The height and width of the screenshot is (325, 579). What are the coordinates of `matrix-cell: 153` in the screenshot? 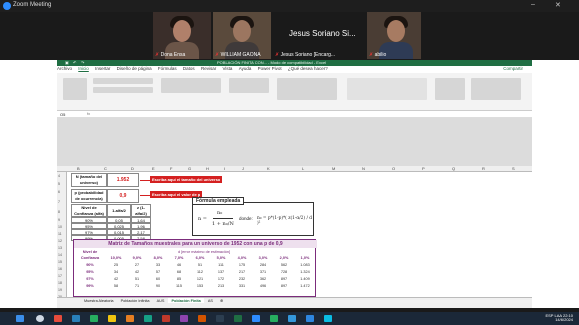 It's located at (200, 286).